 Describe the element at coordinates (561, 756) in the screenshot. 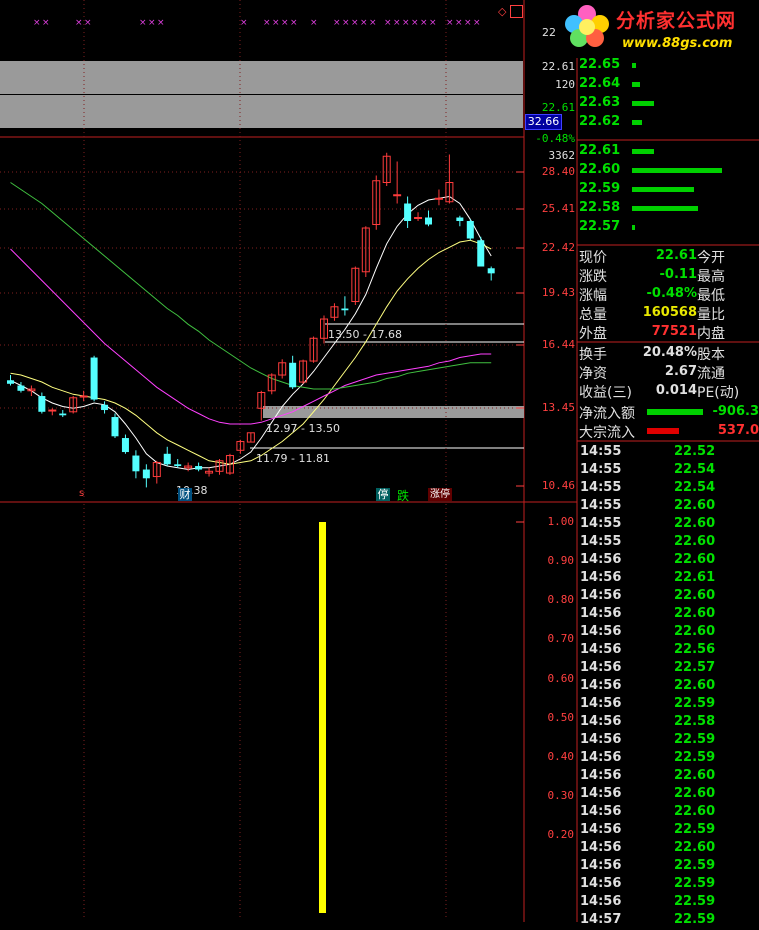

I see `sub-axis-label: 0.40` at that location.